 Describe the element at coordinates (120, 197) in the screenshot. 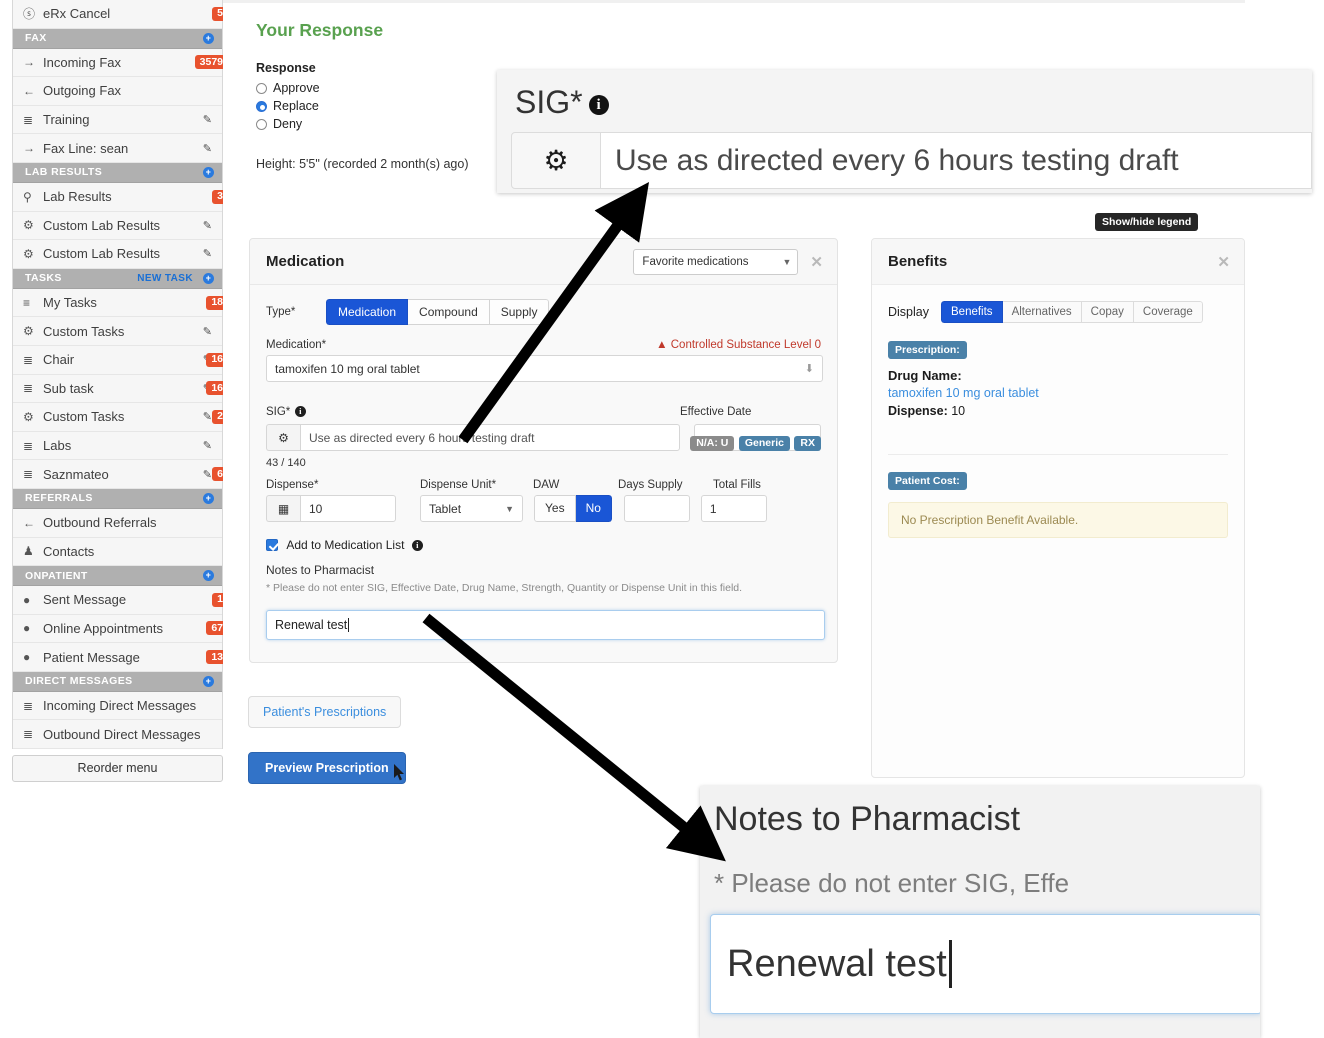

I see `sidebar-item-lab-results: ⚲ Lab Results 3` at that location.